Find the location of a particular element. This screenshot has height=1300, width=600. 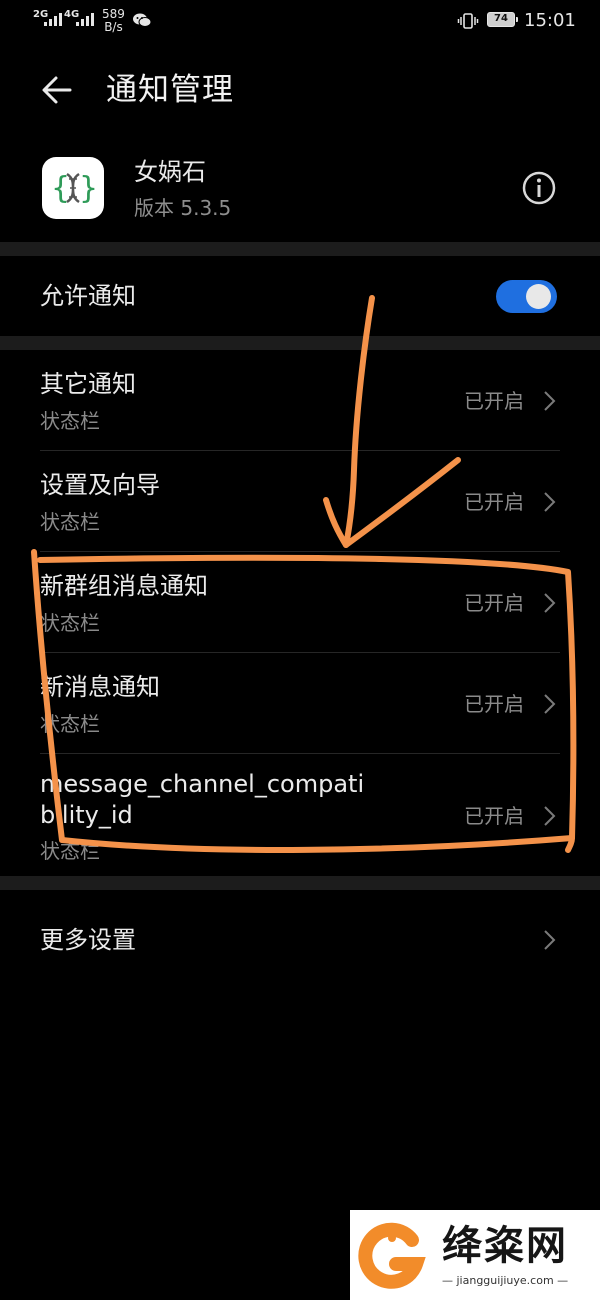

watermark-text: 绛粢网 is located at coordinates (505, 1246).